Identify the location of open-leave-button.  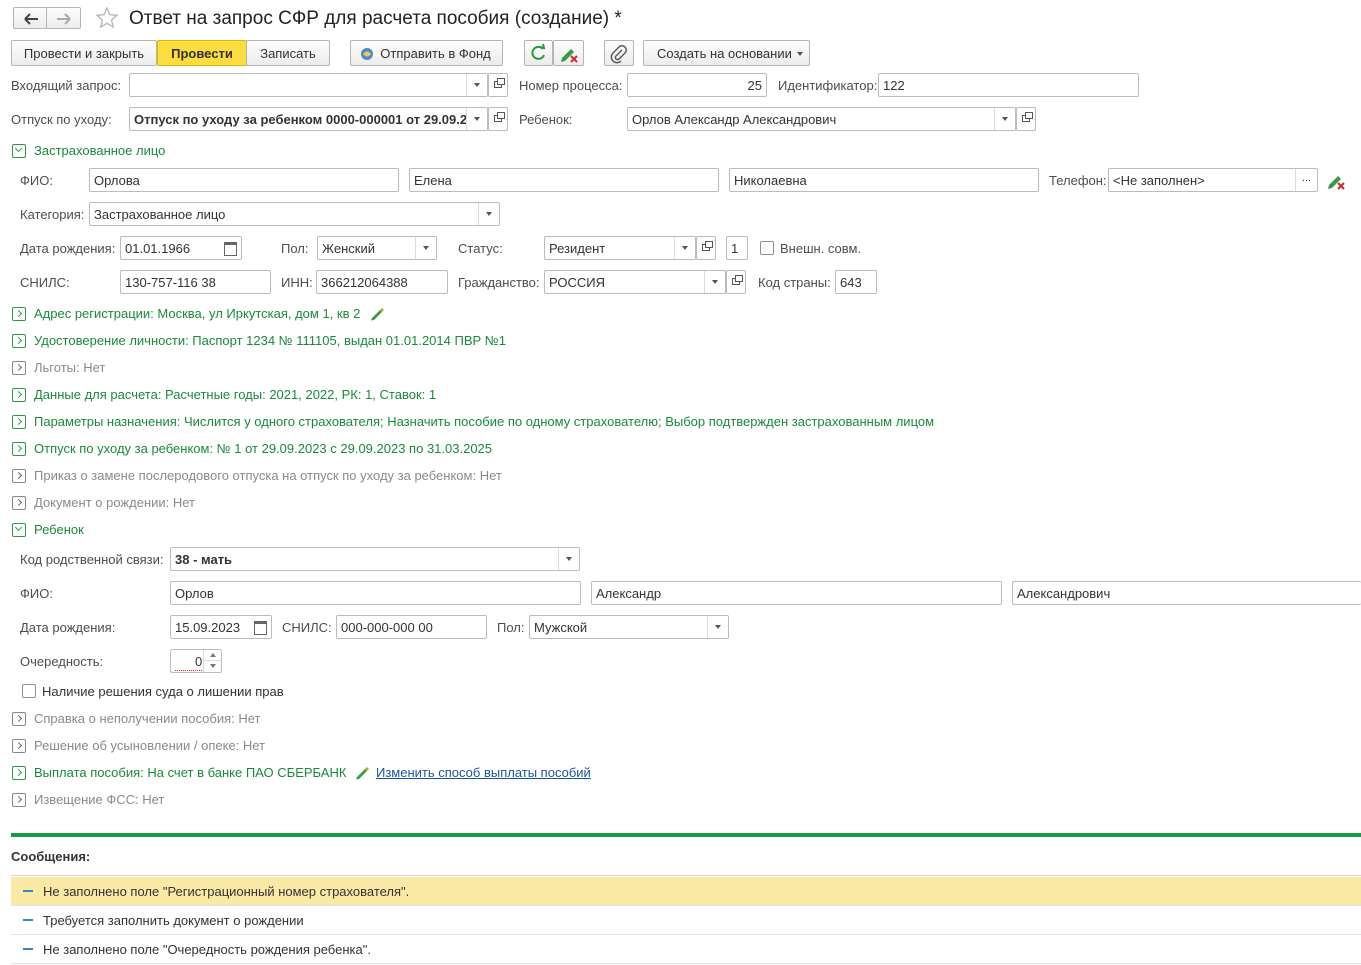
(498, 119).